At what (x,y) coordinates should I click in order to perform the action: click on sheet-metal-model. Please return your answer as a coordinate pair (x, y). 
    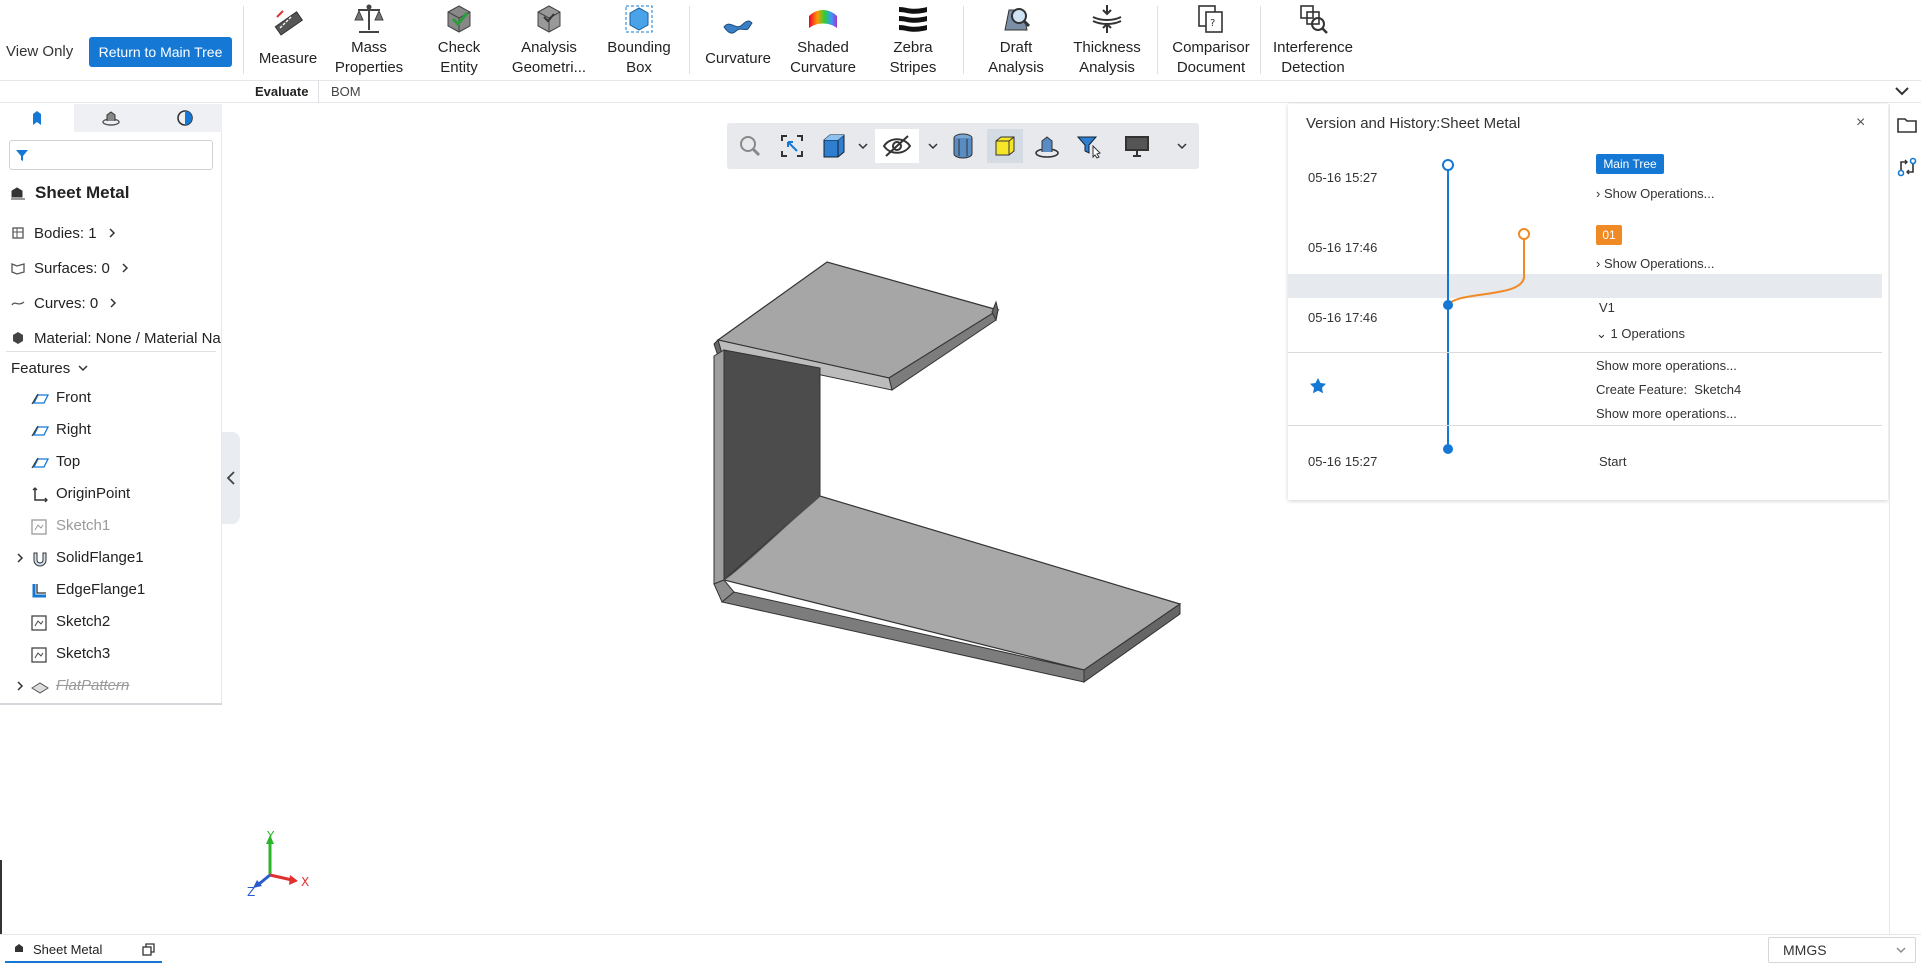
    Looking at the image, I should click on (955, 485).